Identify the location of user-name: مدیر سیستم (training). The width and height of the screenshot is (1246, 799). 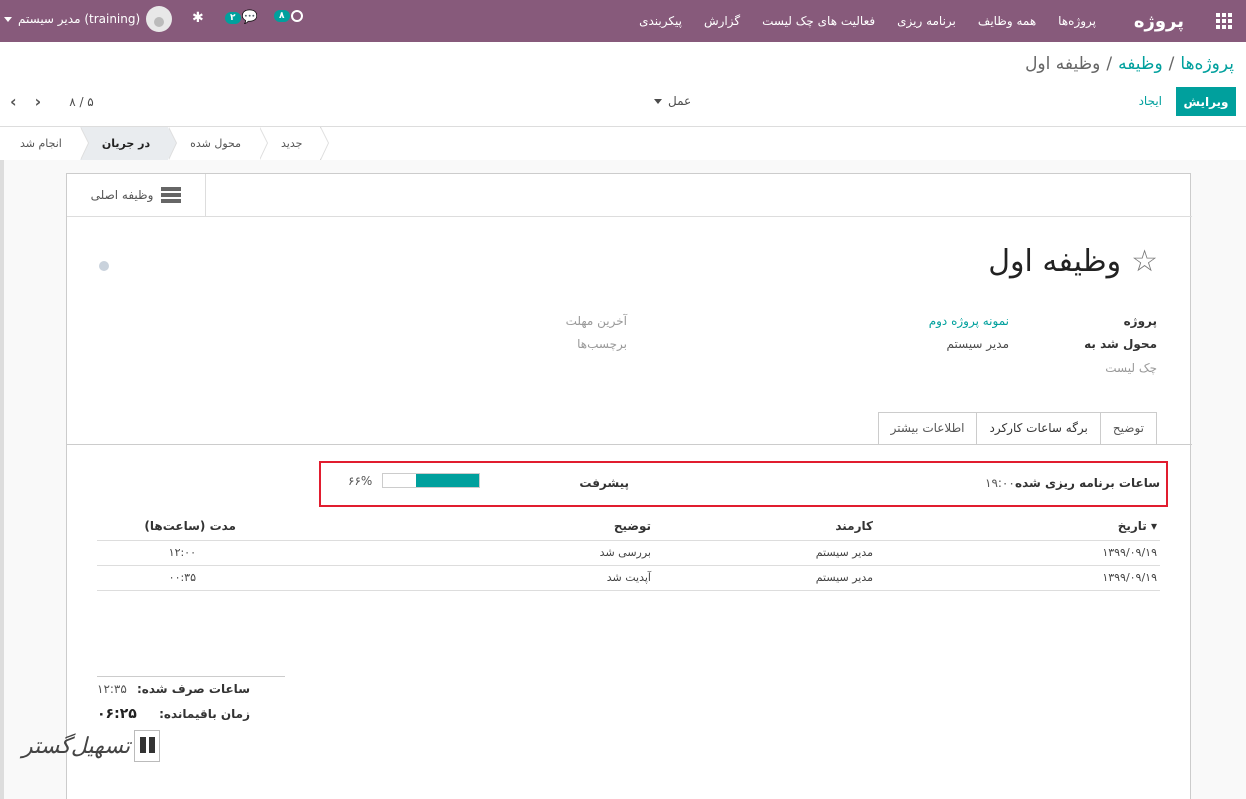
(79, 19).